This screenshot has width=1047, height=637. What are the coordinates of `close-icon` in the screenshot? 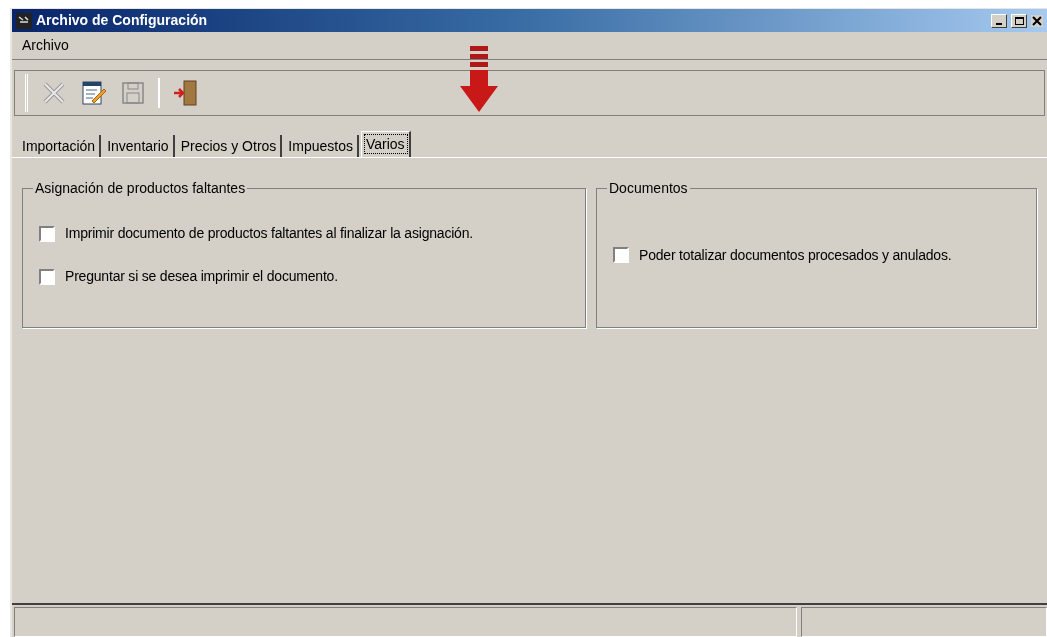 It's located at (1037, 20).